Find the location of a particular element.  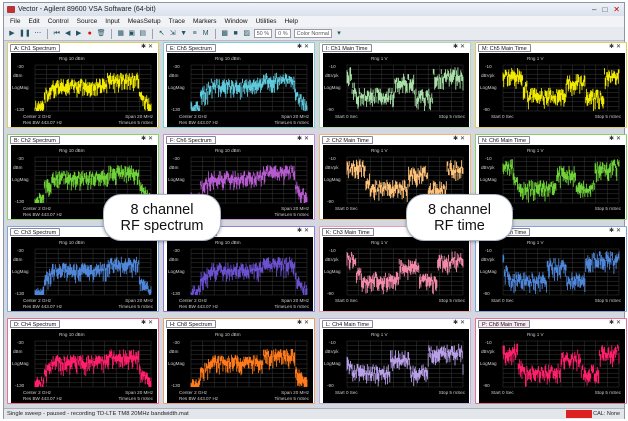

zoom-a-field: 50 % is located at coordinates (263, 33).